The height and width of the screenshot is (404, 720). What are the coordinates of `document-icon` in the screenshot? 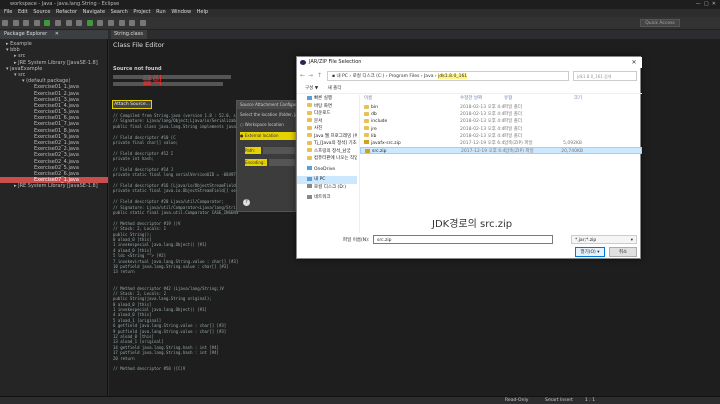 It's located at (309, 120).